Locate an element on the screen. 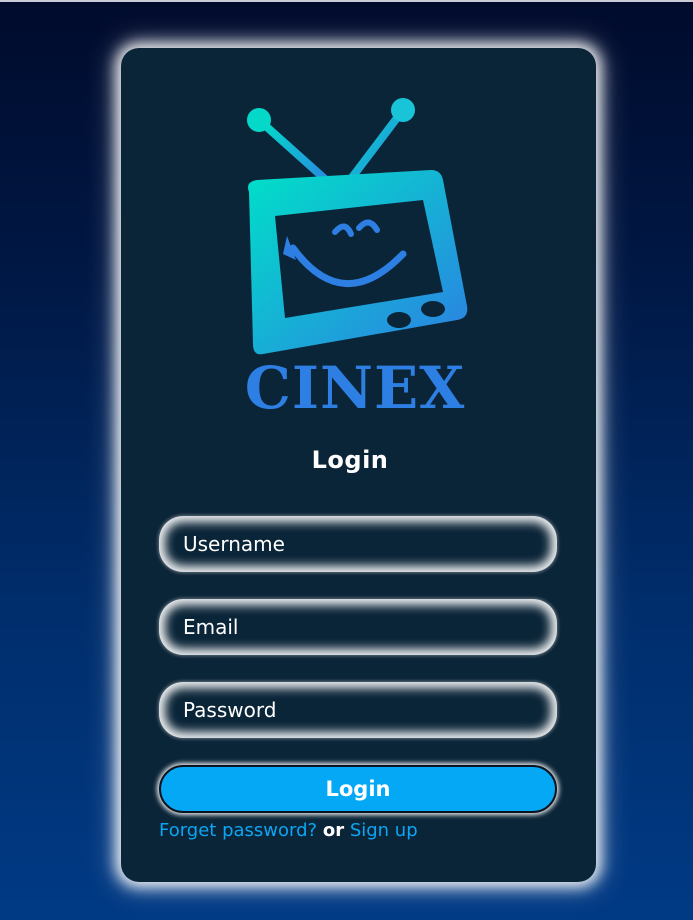  email-field is located at coordinates (358, 627).